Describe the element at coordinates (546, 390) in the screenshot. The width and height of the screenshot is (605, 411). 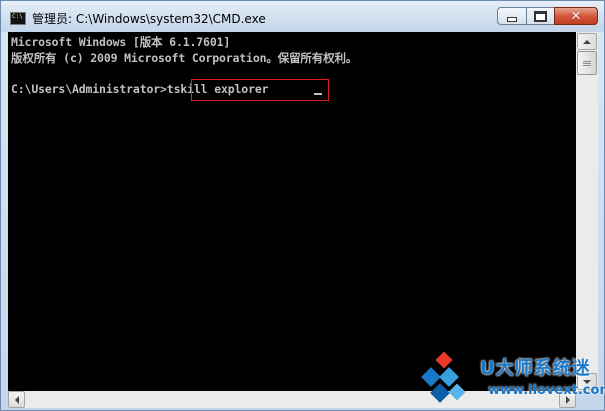
I see `watermark-url: www.ilovext.com` at that location.